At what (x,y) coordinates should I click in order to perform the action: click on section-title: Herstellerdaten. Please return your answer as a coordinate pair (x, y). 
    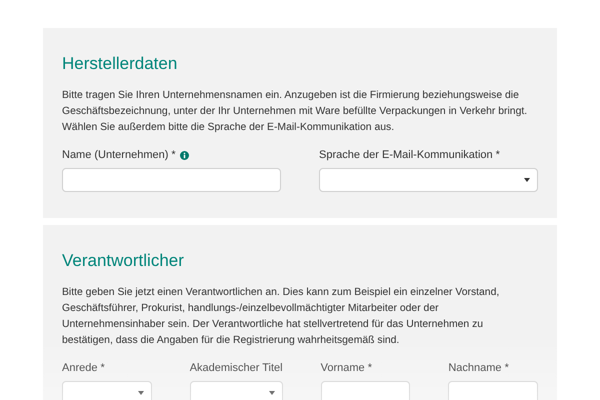
    Looking at the image, I should click on (120, 64).